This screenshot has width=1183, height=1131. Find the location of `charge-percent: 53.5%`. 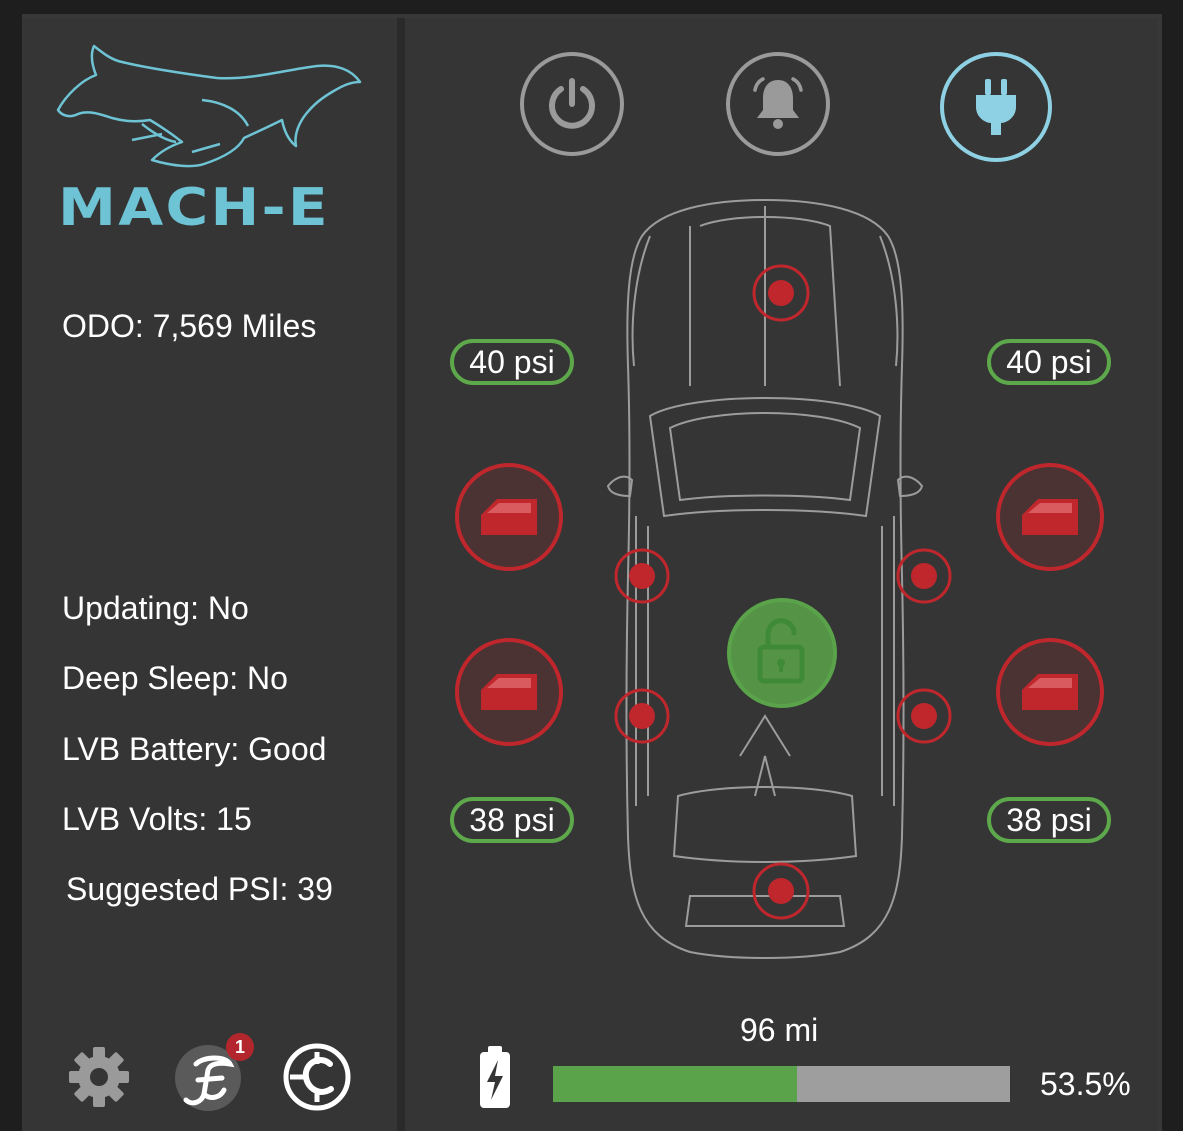

charge-percent: 53.5% is located at coordinates (1085, 1084).